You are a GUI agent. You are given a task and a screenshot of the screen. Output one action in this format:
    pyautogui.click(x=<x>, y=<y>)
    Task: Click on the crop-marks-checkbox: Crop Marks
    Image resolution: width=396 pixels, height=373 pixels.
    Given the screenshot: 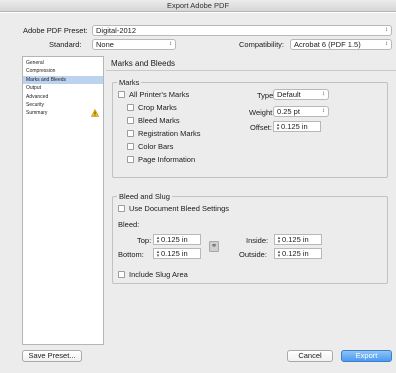 What is the action you would take?
    pyautogui.click(x=152, y=107)
    